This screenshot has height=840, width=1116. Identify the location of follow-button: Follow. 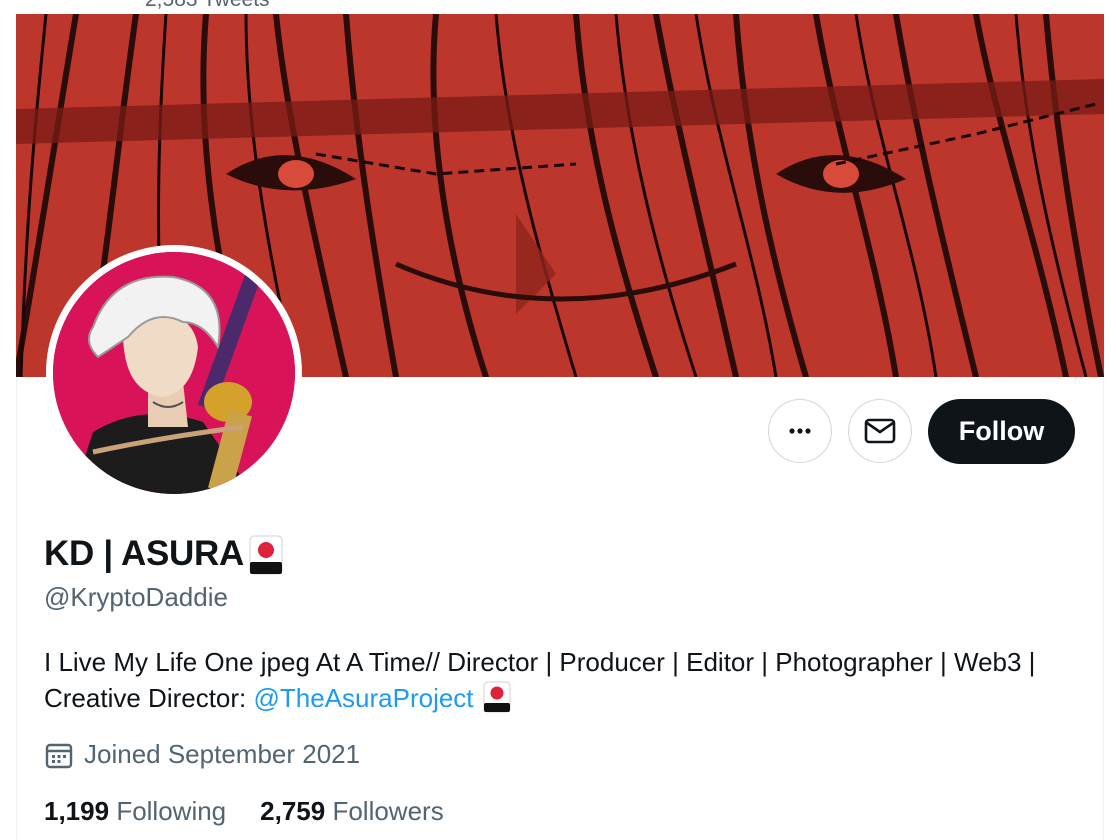
(1001, 431).